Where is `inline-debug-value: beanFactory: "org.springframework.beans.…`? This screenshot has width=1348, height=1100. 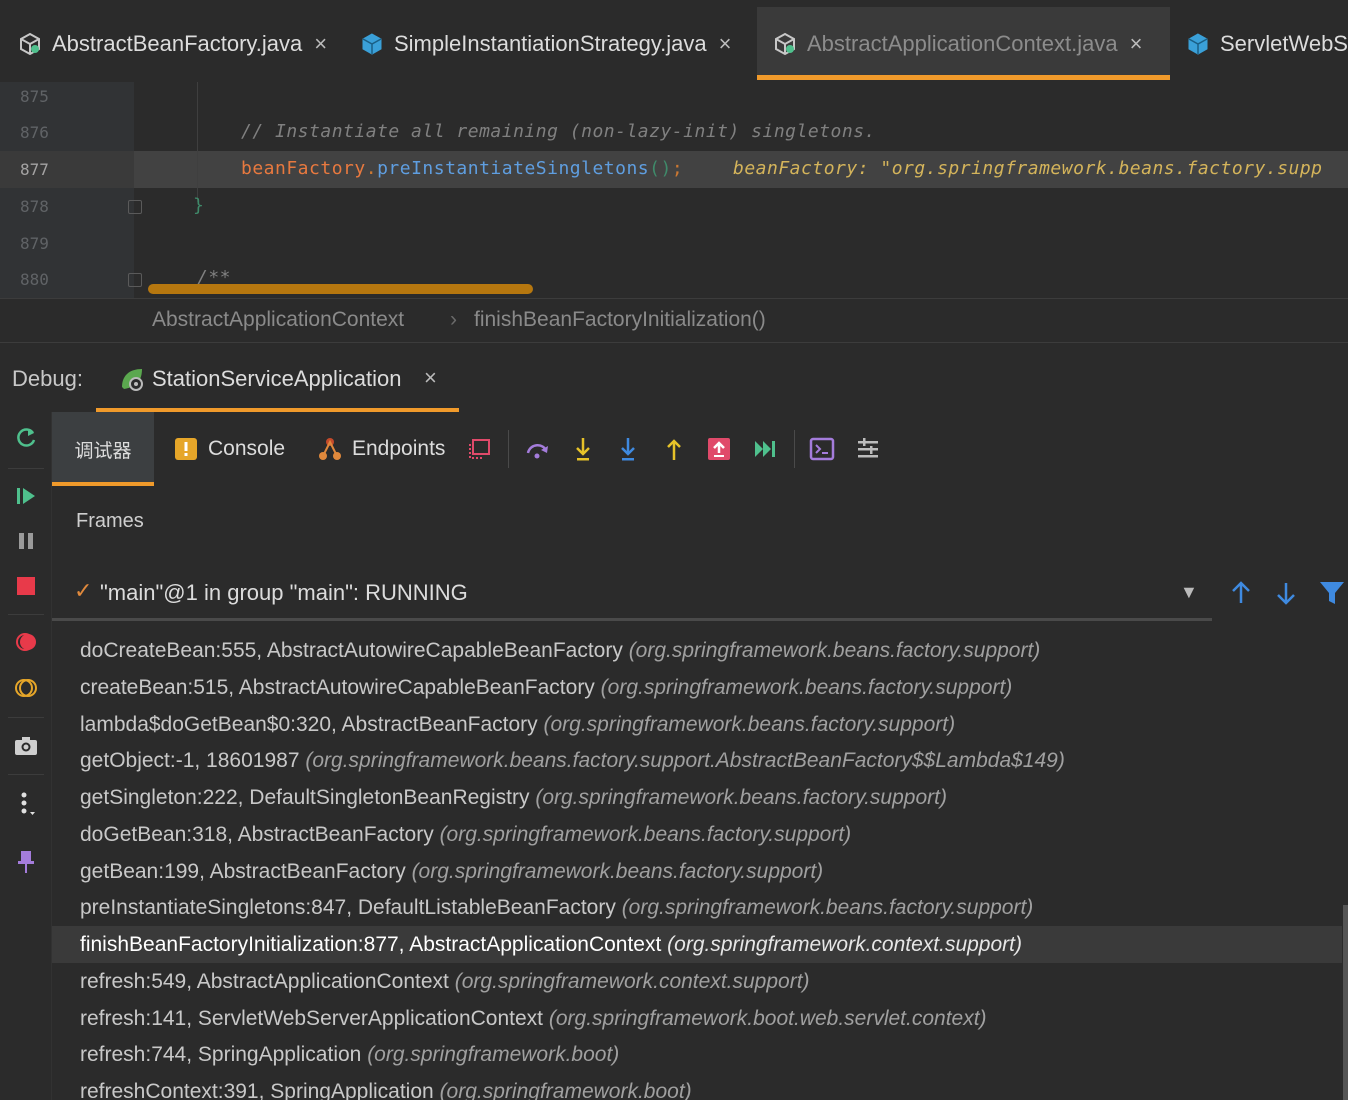
inline-debug-value: beanFactory: "org.springframework.beans.… is located at coordinates (1028, 168).